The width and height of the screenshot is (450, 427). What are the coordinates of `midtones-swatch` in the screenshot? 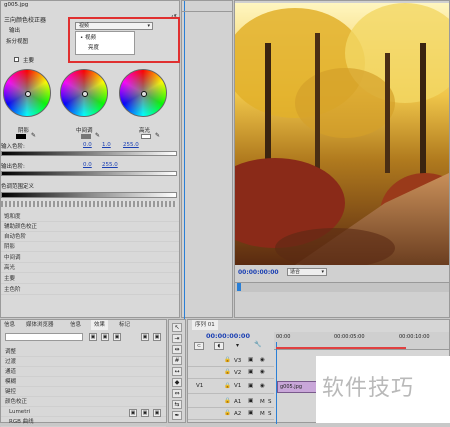 It's located at (86, 136).